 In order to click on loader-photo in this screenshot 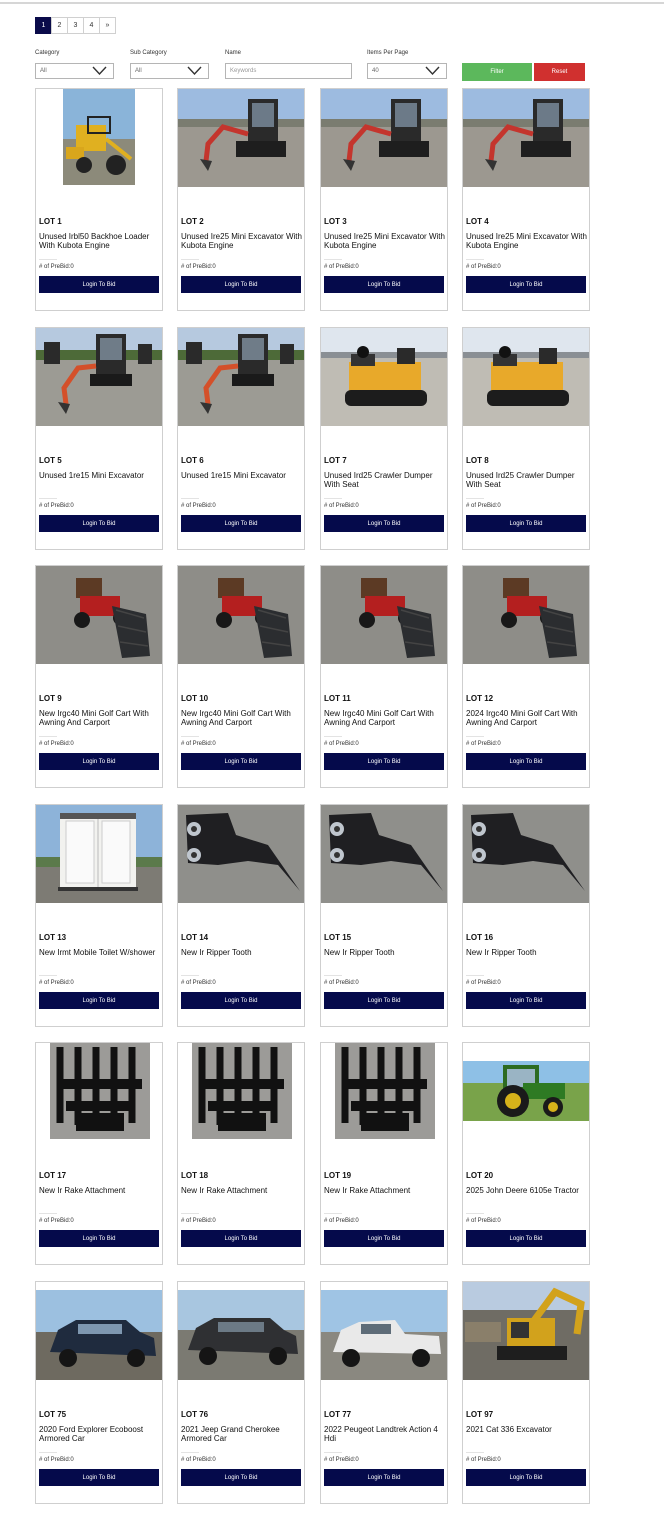, I will do `click(99, 138)`.